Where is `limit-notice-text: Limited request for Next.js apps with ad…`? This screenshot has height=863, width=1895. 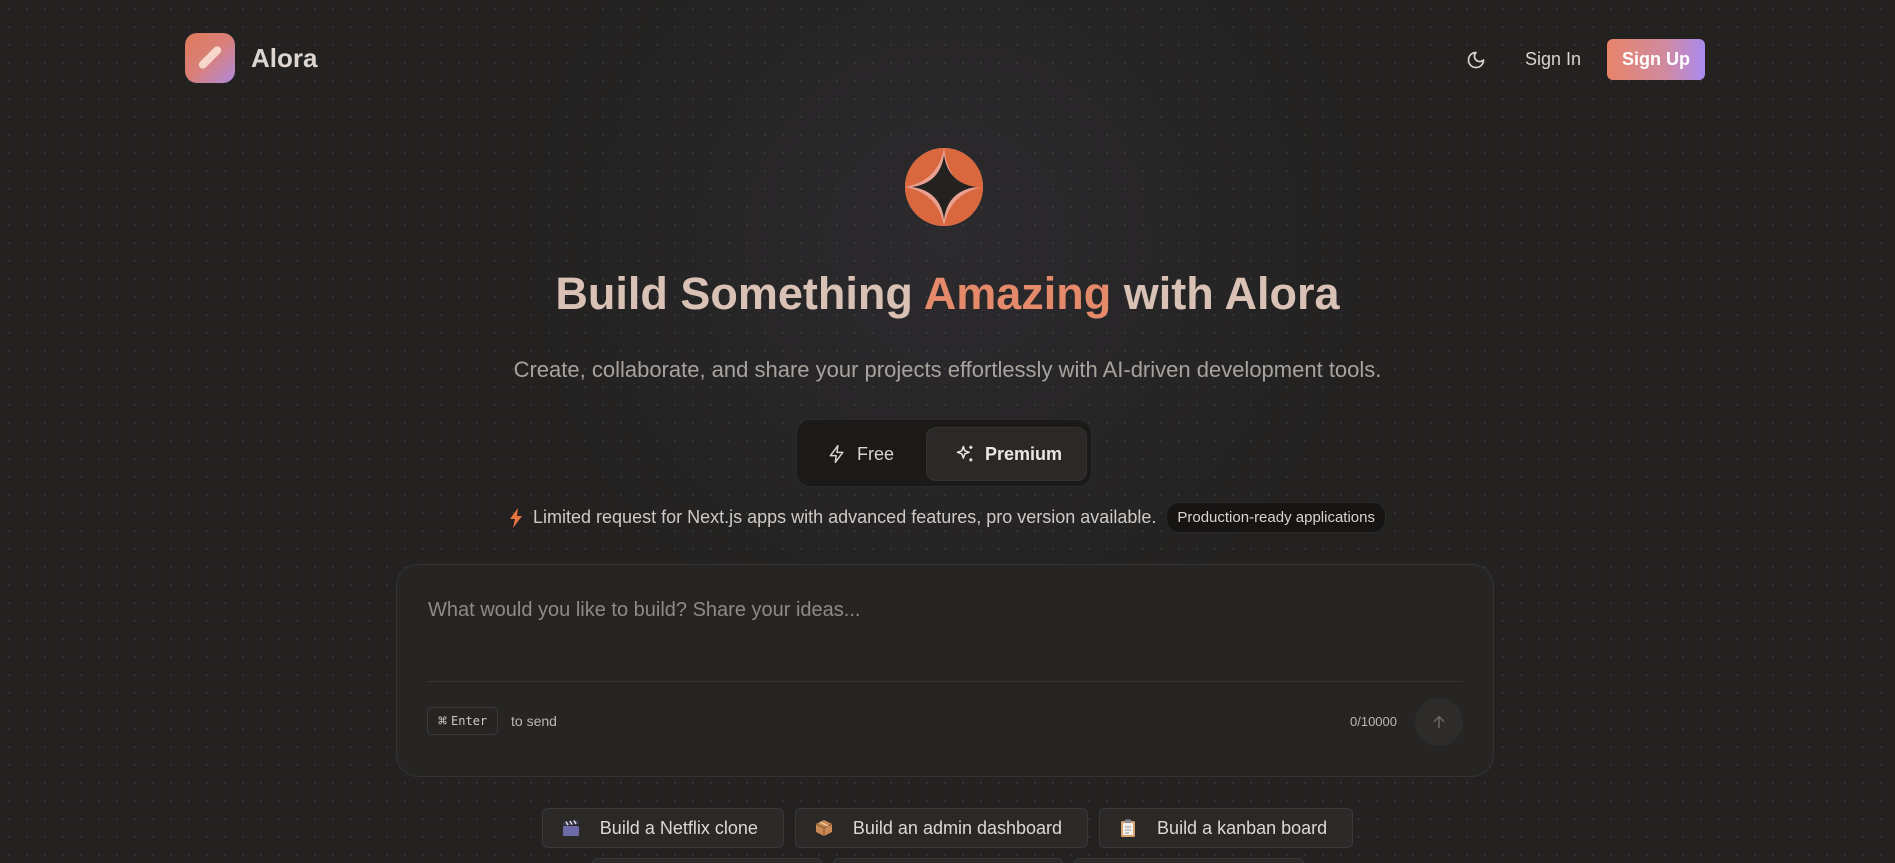 limit-notice-text: Limited request for Next.js apps with ad… is located at coordinates (845, 517).